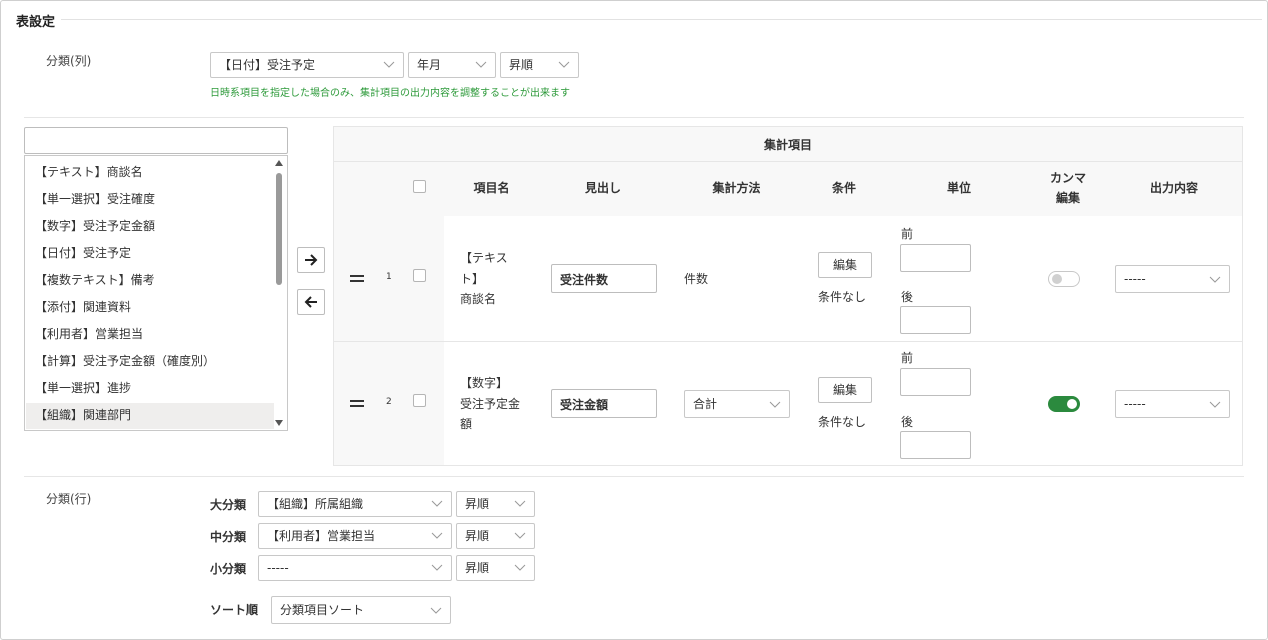 This screenshot has width=1268, height=640. What do you see at coordinates (604, 278) in the screenshot?
I see `heading-input: 受注件数` at bounding box center [604, 278].